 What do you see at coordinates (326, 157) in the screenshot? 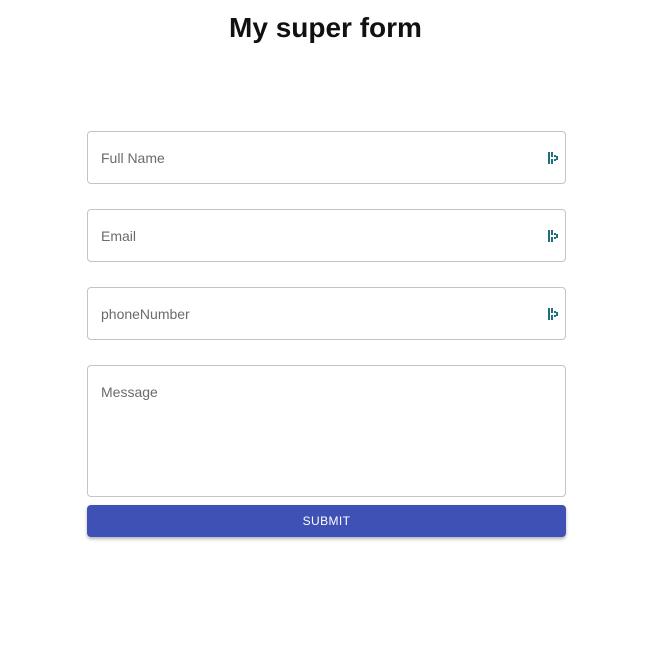
I see `full-name-field: Full Name` at bounding box center [326, 157].